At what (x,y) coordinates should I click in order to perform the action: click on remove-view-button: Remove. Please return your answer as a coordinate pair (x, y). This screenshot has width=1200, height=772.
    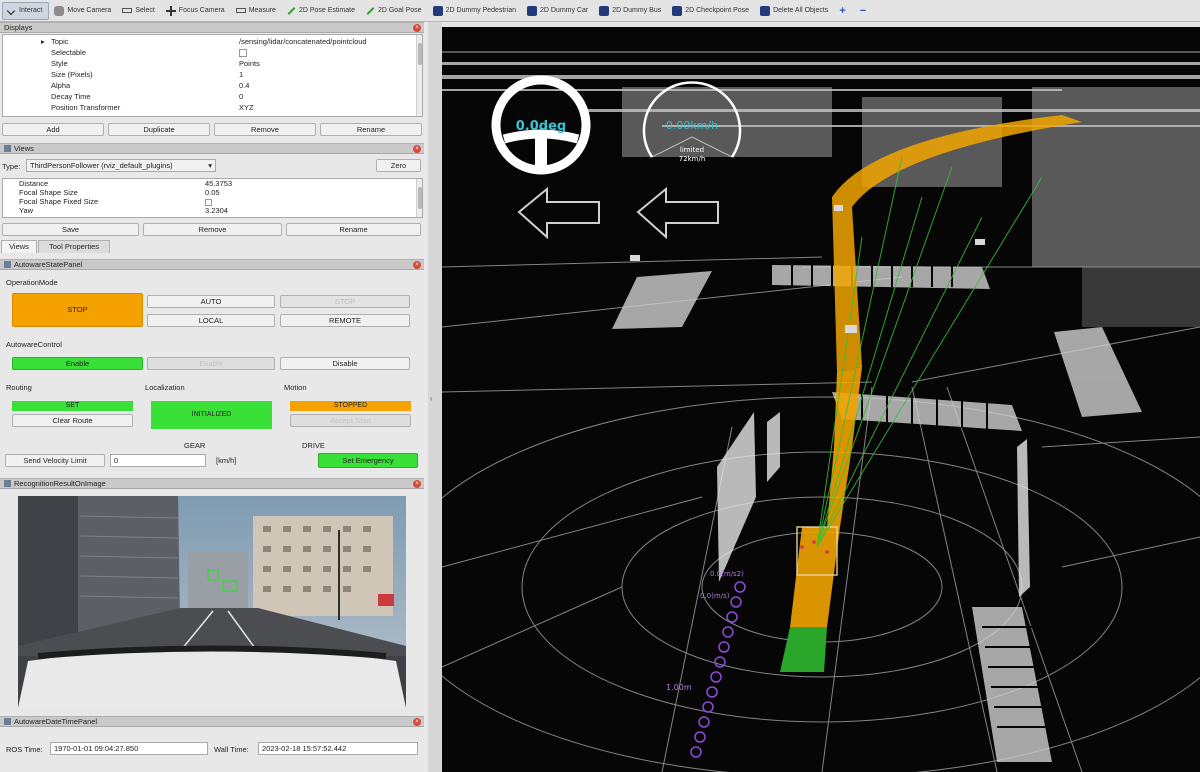
    Looking at the image, I should click on (212, 229).